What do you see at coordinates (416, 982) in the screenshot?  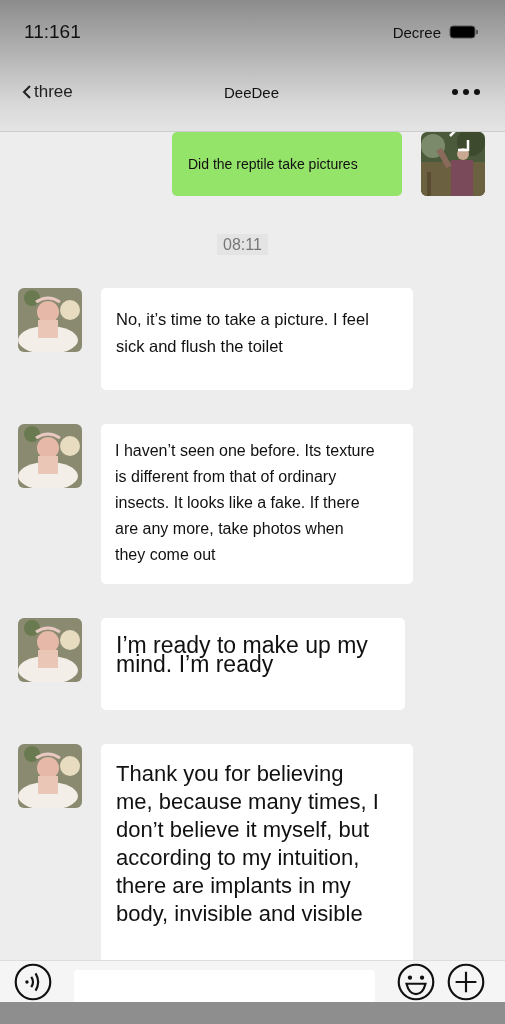 I see `emoji-icon` at bounding box center [416, 982].